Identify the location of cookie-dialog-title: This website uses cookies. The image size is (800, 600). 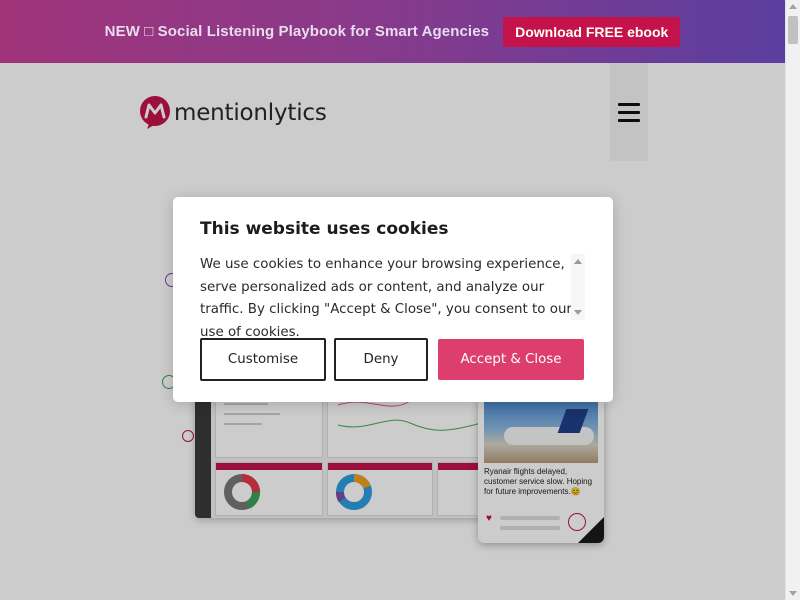
(324, 229).